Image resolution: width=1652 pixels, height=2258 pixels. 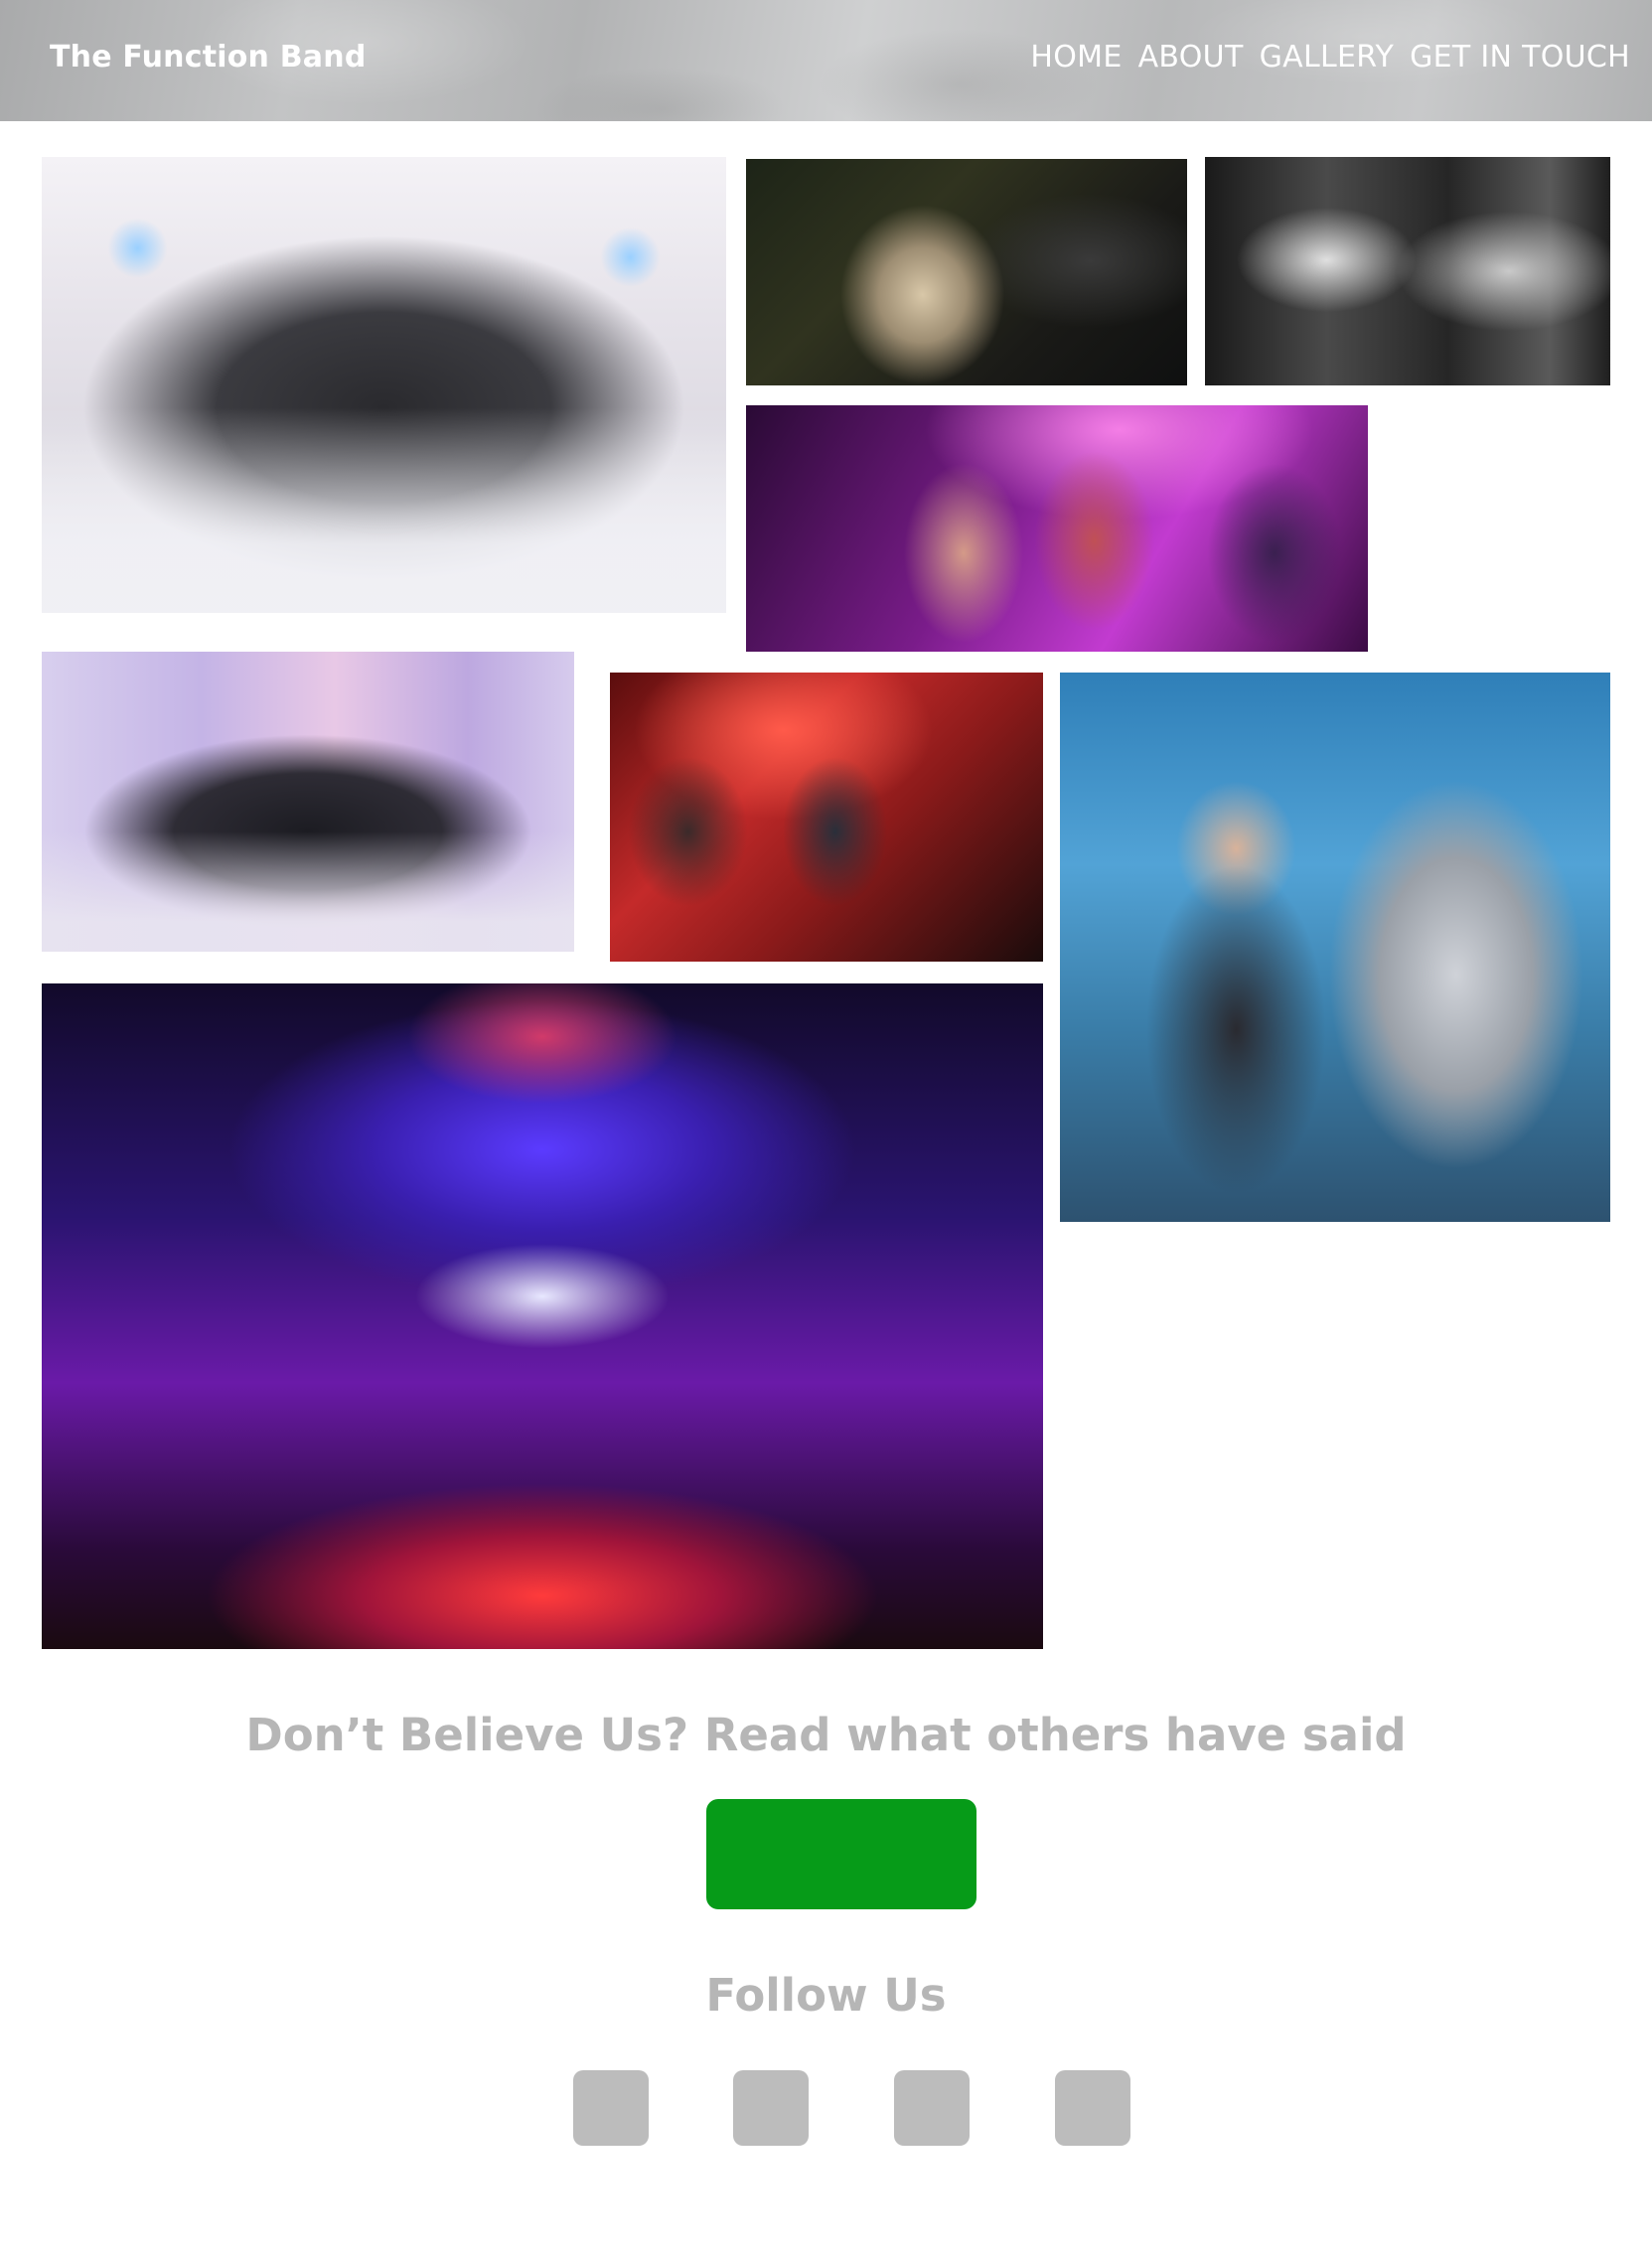 I want to click on photo-couple-dancing, so click(x=966, y=272).